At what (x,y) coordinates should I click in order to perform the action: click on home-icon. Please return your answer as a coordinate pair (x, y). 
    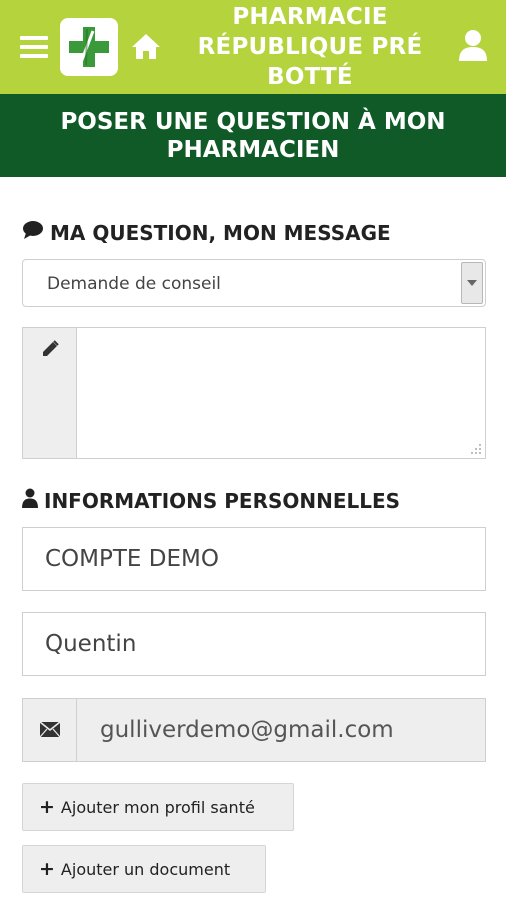
    Looking at the image, I should click on (146, 46).